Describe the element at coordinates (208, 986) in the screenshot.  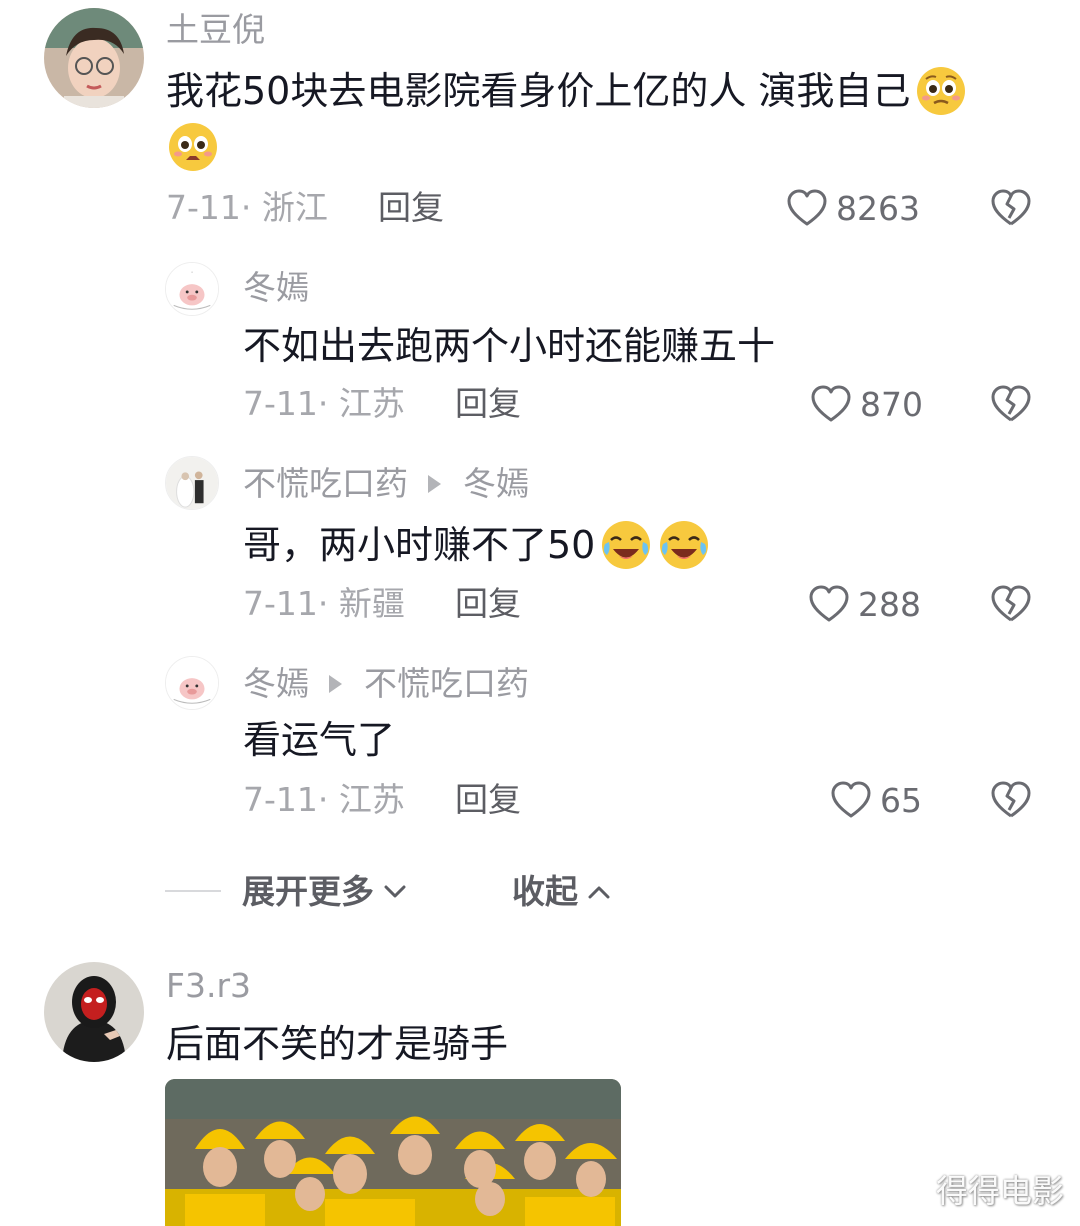
I see `comment-username: F3.r3` at that location.